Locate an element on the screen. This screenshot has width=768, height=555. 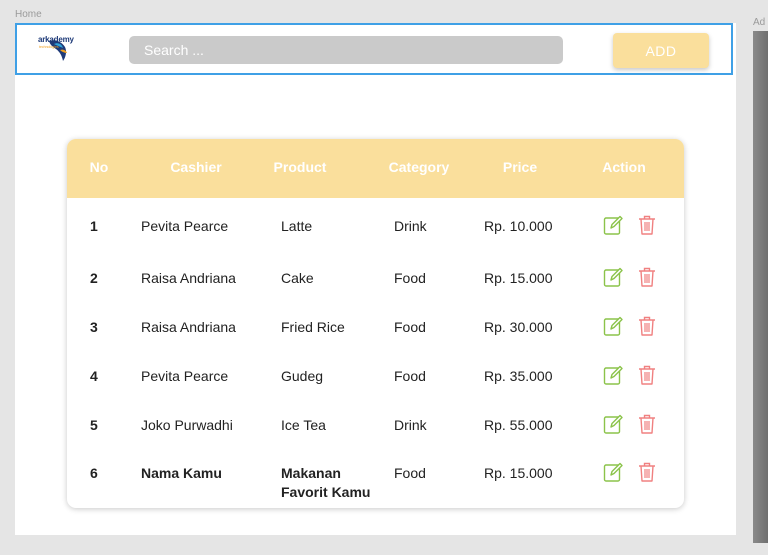
table-row: 1 Pevita Pearce Latte Drink Rp. 10.000 is located at coordinates (375, 235).